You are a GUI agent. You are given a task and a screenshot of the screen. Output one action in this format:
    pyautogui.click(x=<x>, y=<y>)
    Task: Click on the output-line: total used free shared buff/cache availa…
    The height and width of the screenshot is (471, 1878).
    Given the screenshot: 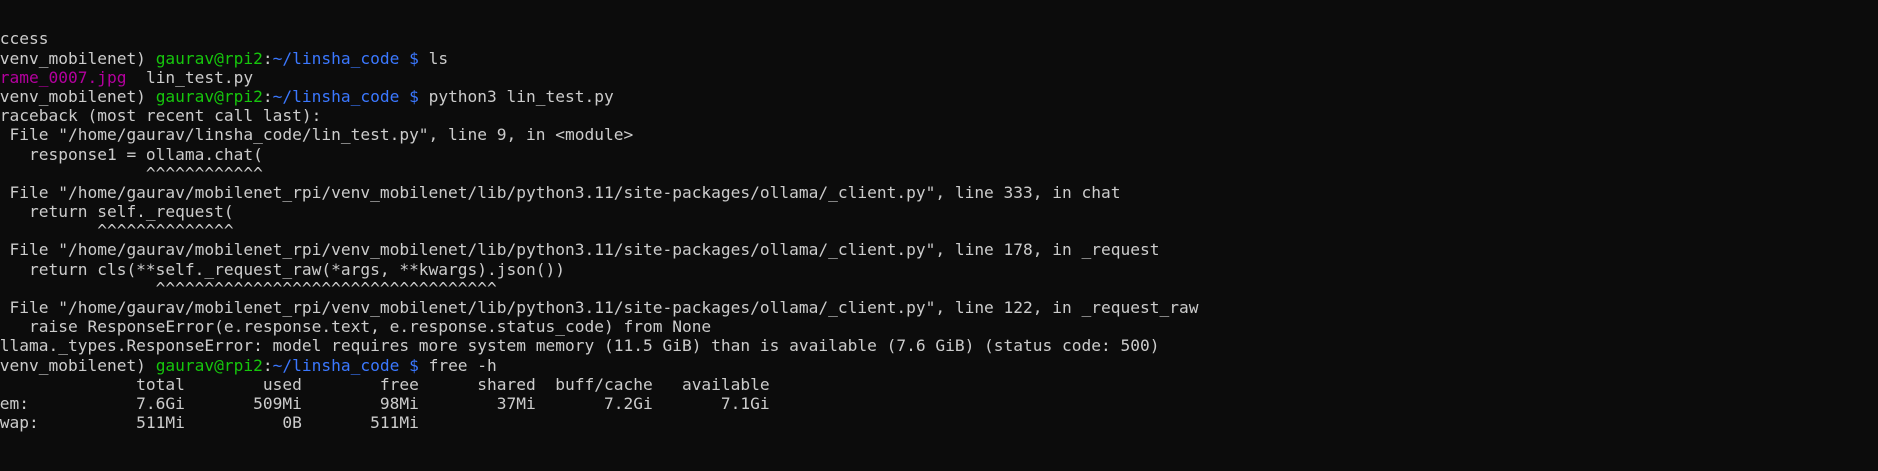 What is the action you would take?
    pyautogui.click(x=939, y=384)
    